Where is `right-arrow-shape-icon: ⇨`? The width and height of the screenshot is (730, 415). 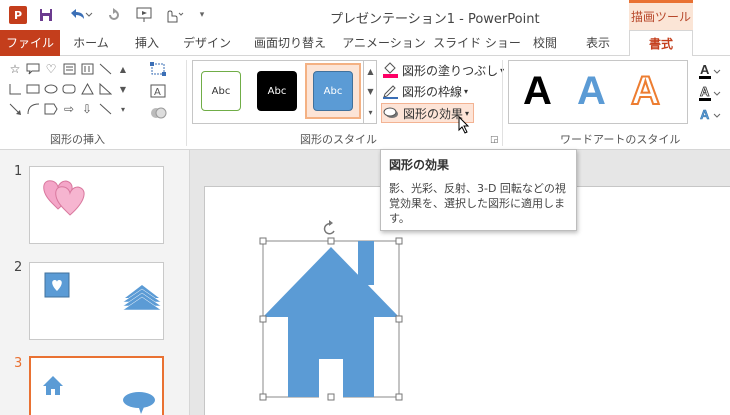
right-arrow-shape-icon: ⇨ is located at coordinates (69, 109).